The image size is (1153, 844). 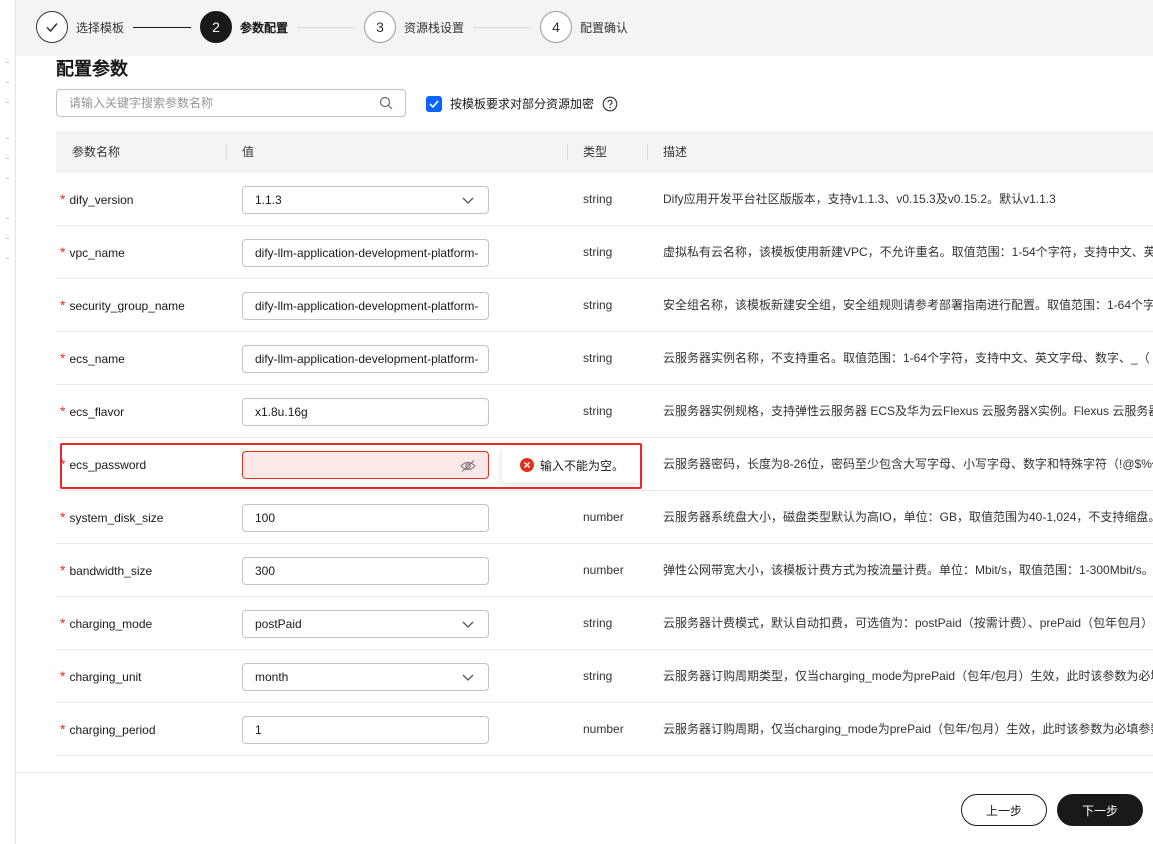 I want to click on section-title: 配置参数, so click(x=92, y=69).